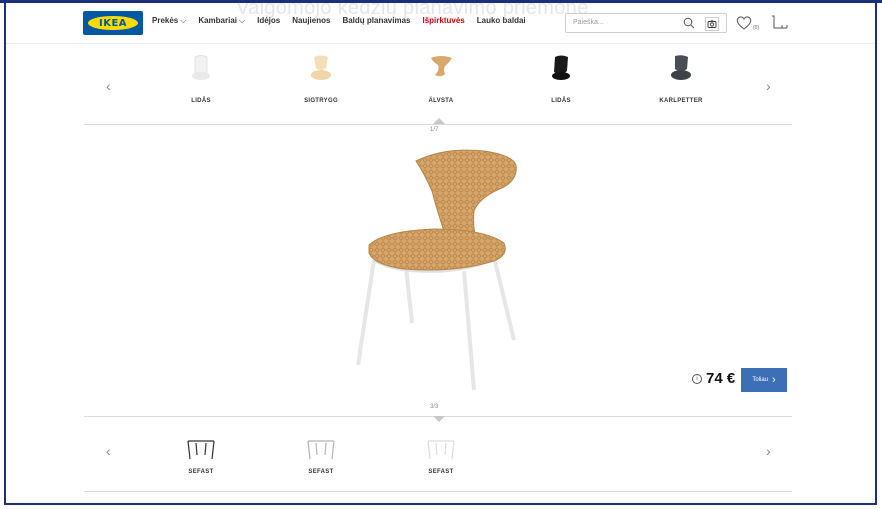 Image resolution: width=882 pixels, height=509 pixels. Describe the element at coordinates (760, 380) in the screenshot. I see `next-button-label: Toliau` at that location.